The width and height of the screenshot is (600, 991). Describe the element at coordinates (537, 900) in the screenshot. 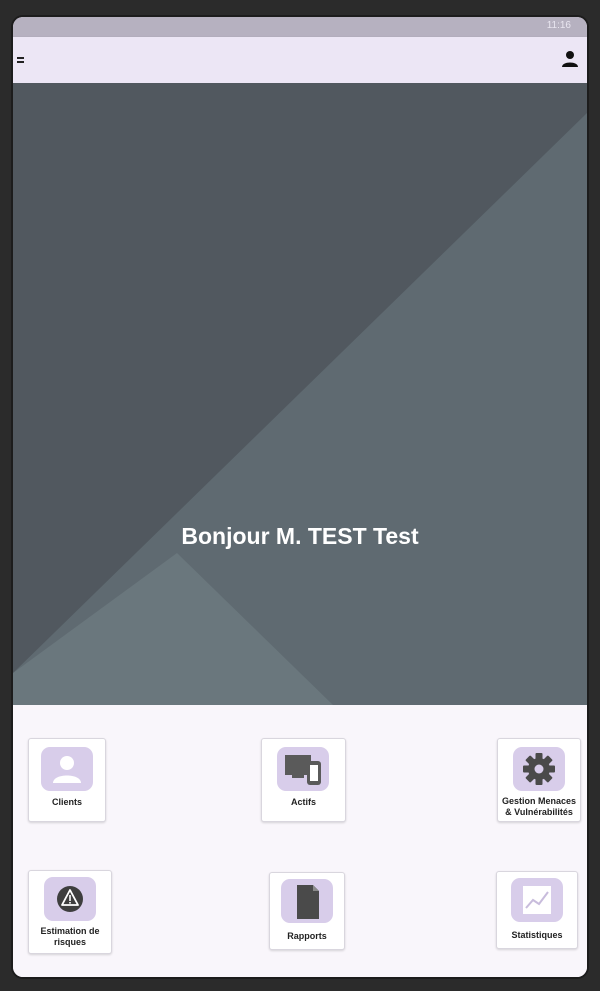

I see `chart-icon` at that location.